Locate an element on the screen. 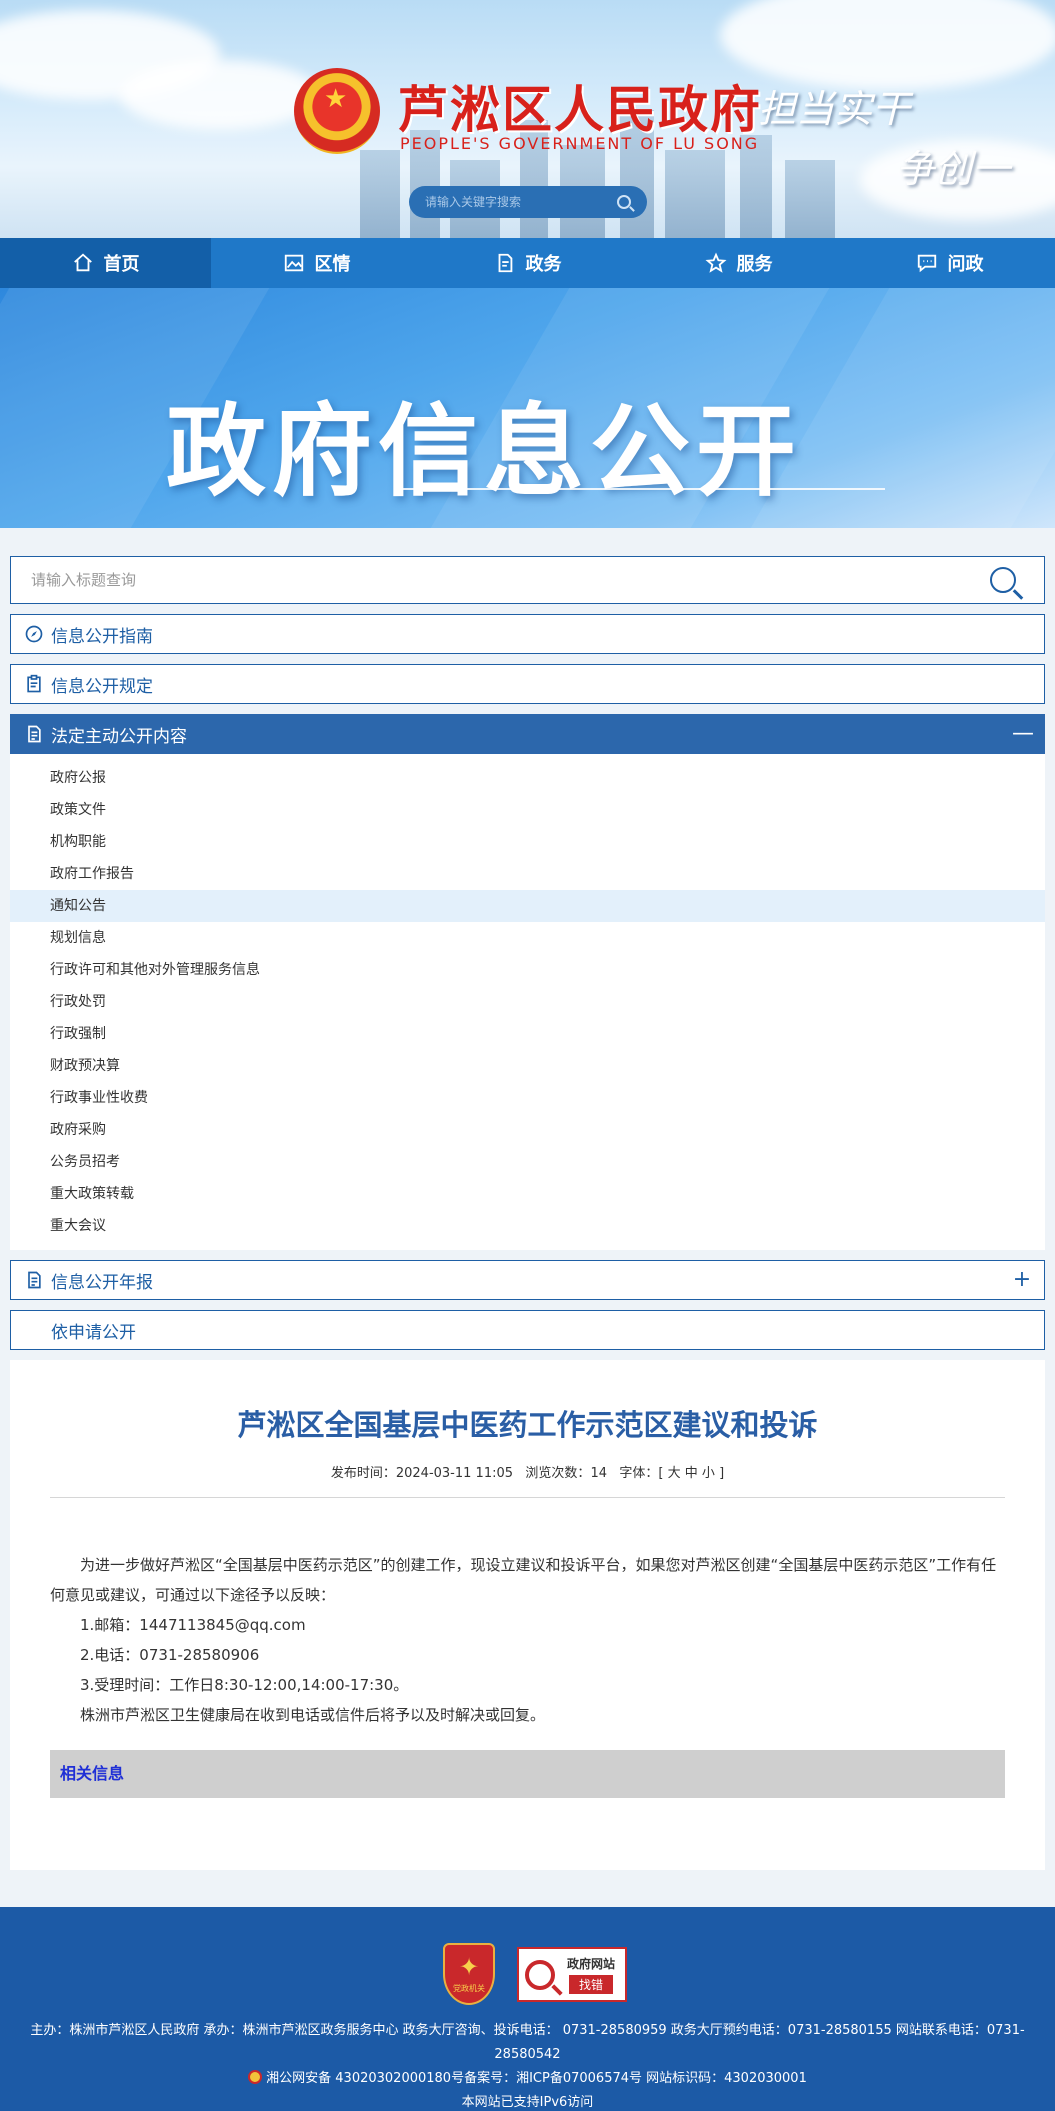  nav-item-service: 服务 is located at coordinates (738, 263).